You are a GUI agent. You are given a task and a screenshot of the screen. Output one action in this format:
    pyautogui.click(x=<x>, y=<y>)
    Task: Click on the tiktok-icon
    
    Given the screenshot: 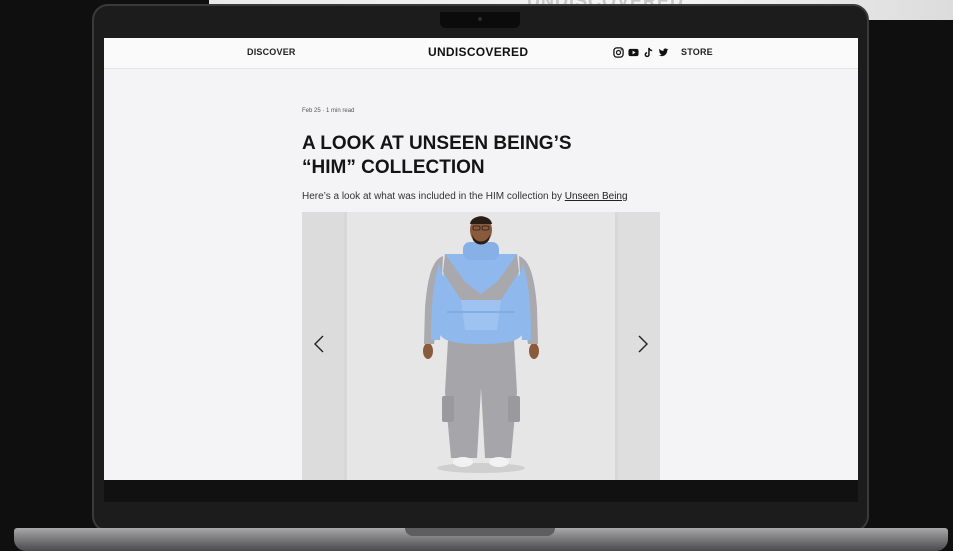 What is the action you would take?
    pyautogui.click(x=648, y=52)
    